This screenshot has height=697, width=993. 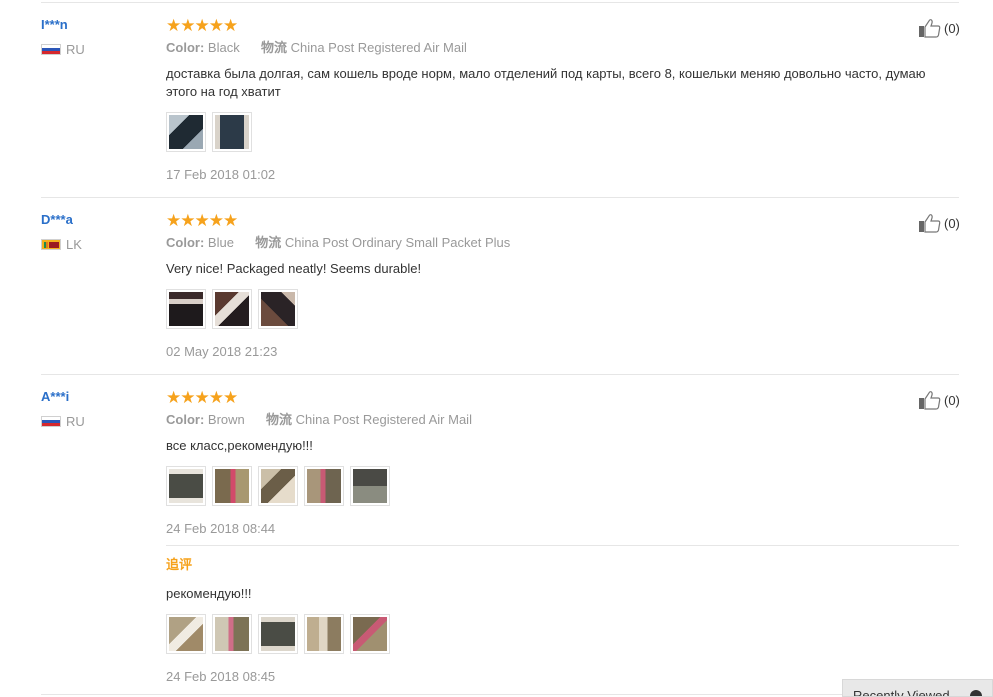 What do you see at coordinates (562, 545) in the screenshot?
I see `followup-divider` at bounding box center [562, 545].